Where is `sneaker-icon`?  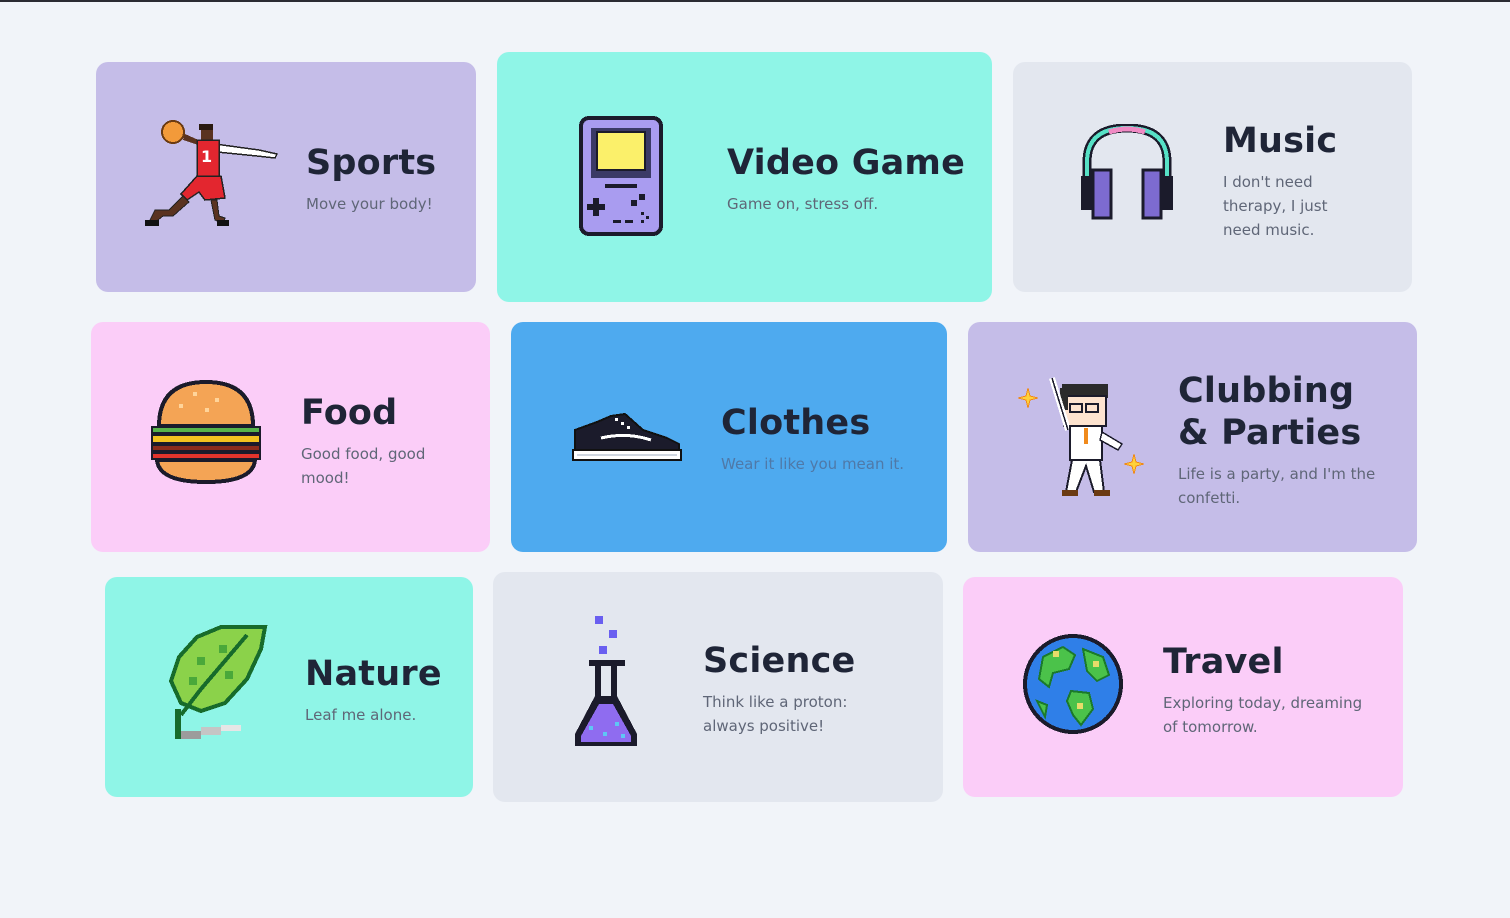
sneaker-icon is located at coordinates (627, 437).